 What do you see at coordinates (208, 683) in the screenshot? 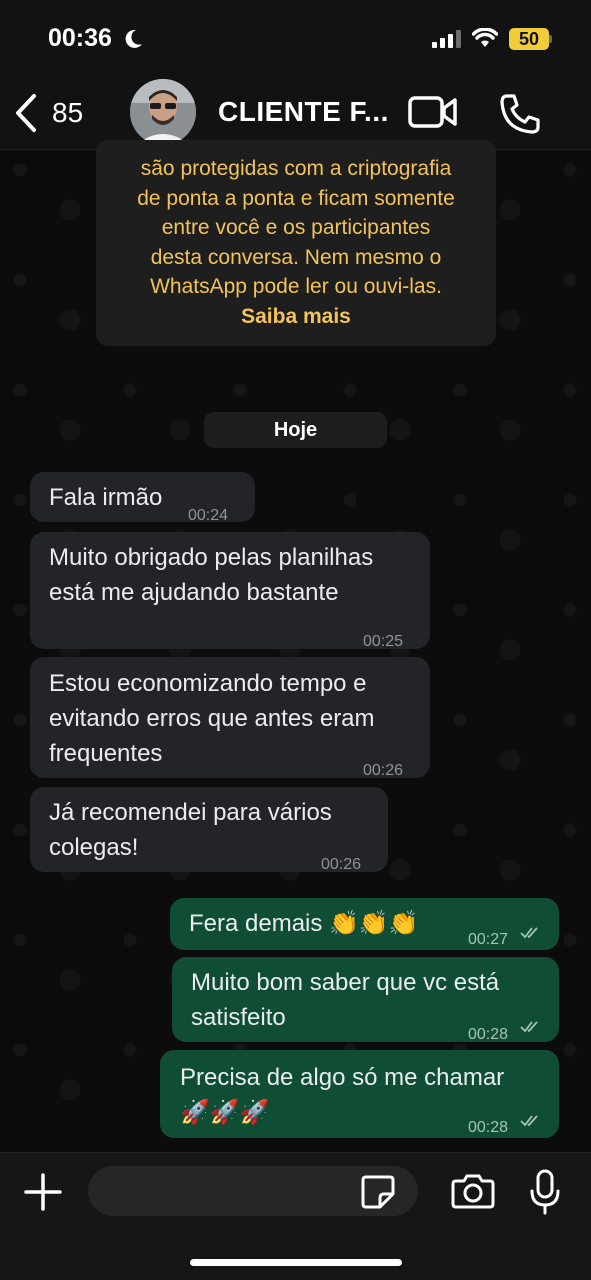
I see `message-text: Estou economizando tempo e` at bounding box center [208, 683].